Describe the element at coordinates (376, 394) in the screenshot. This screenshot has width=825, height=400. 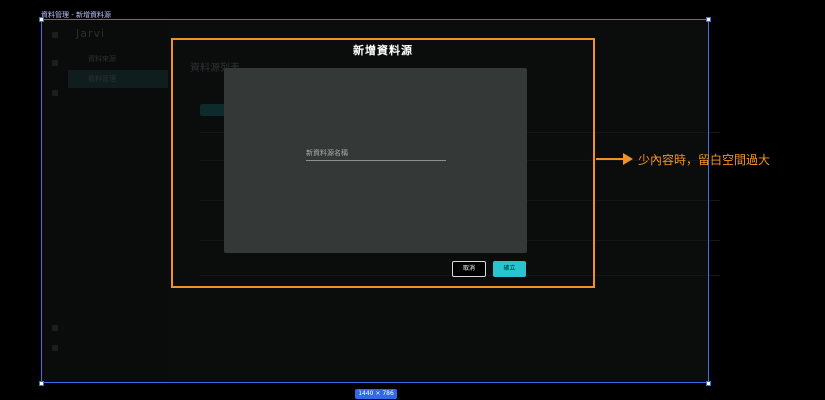
I see `size-badge: 1440 × 786` at that location.